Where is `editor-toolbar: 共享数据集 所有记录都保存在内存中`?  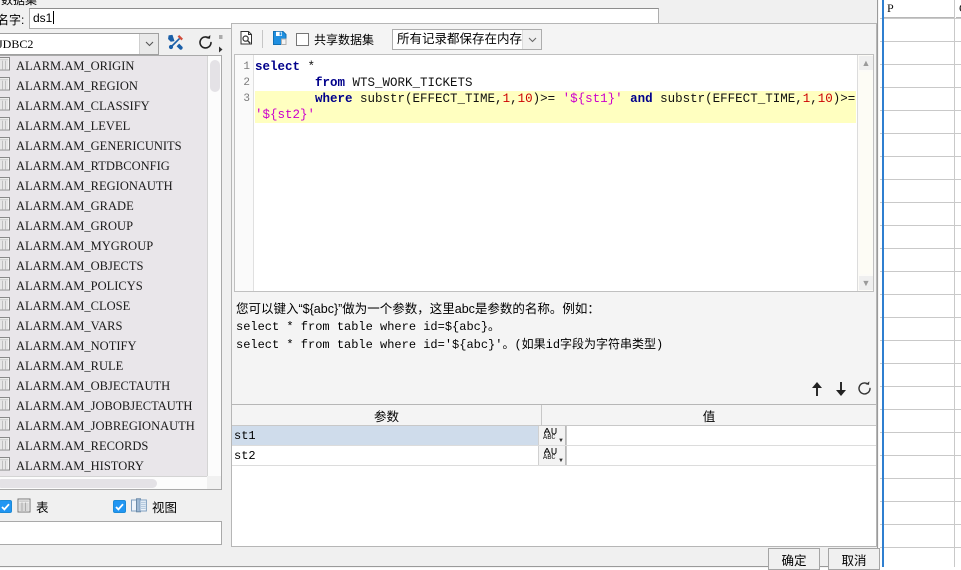
editor-toolbar: 共享数据集 所有记录都保存在内存中 is located at coordinates (554, 39).